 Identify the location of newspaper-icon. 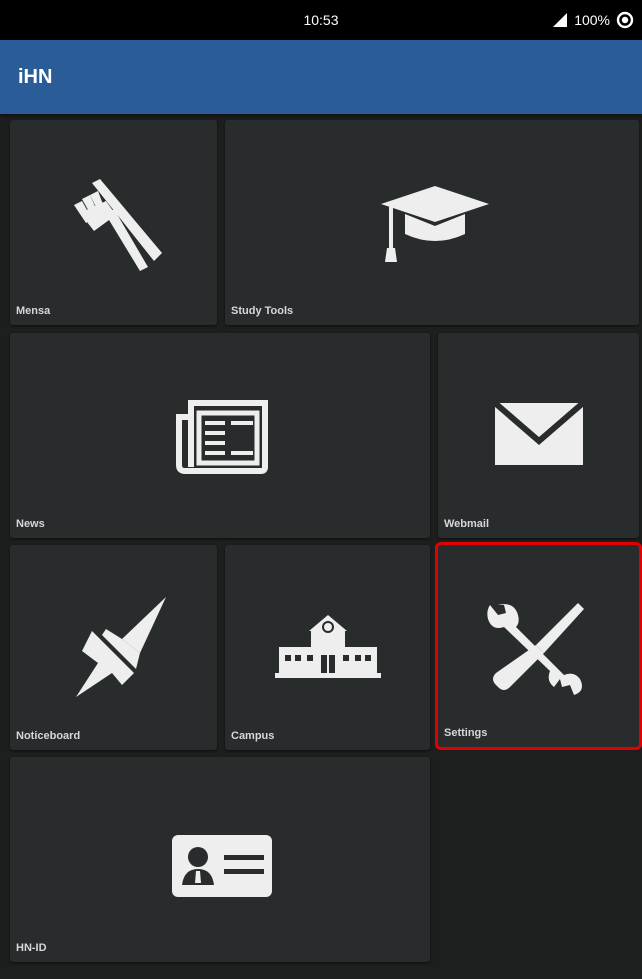
(222, 437).